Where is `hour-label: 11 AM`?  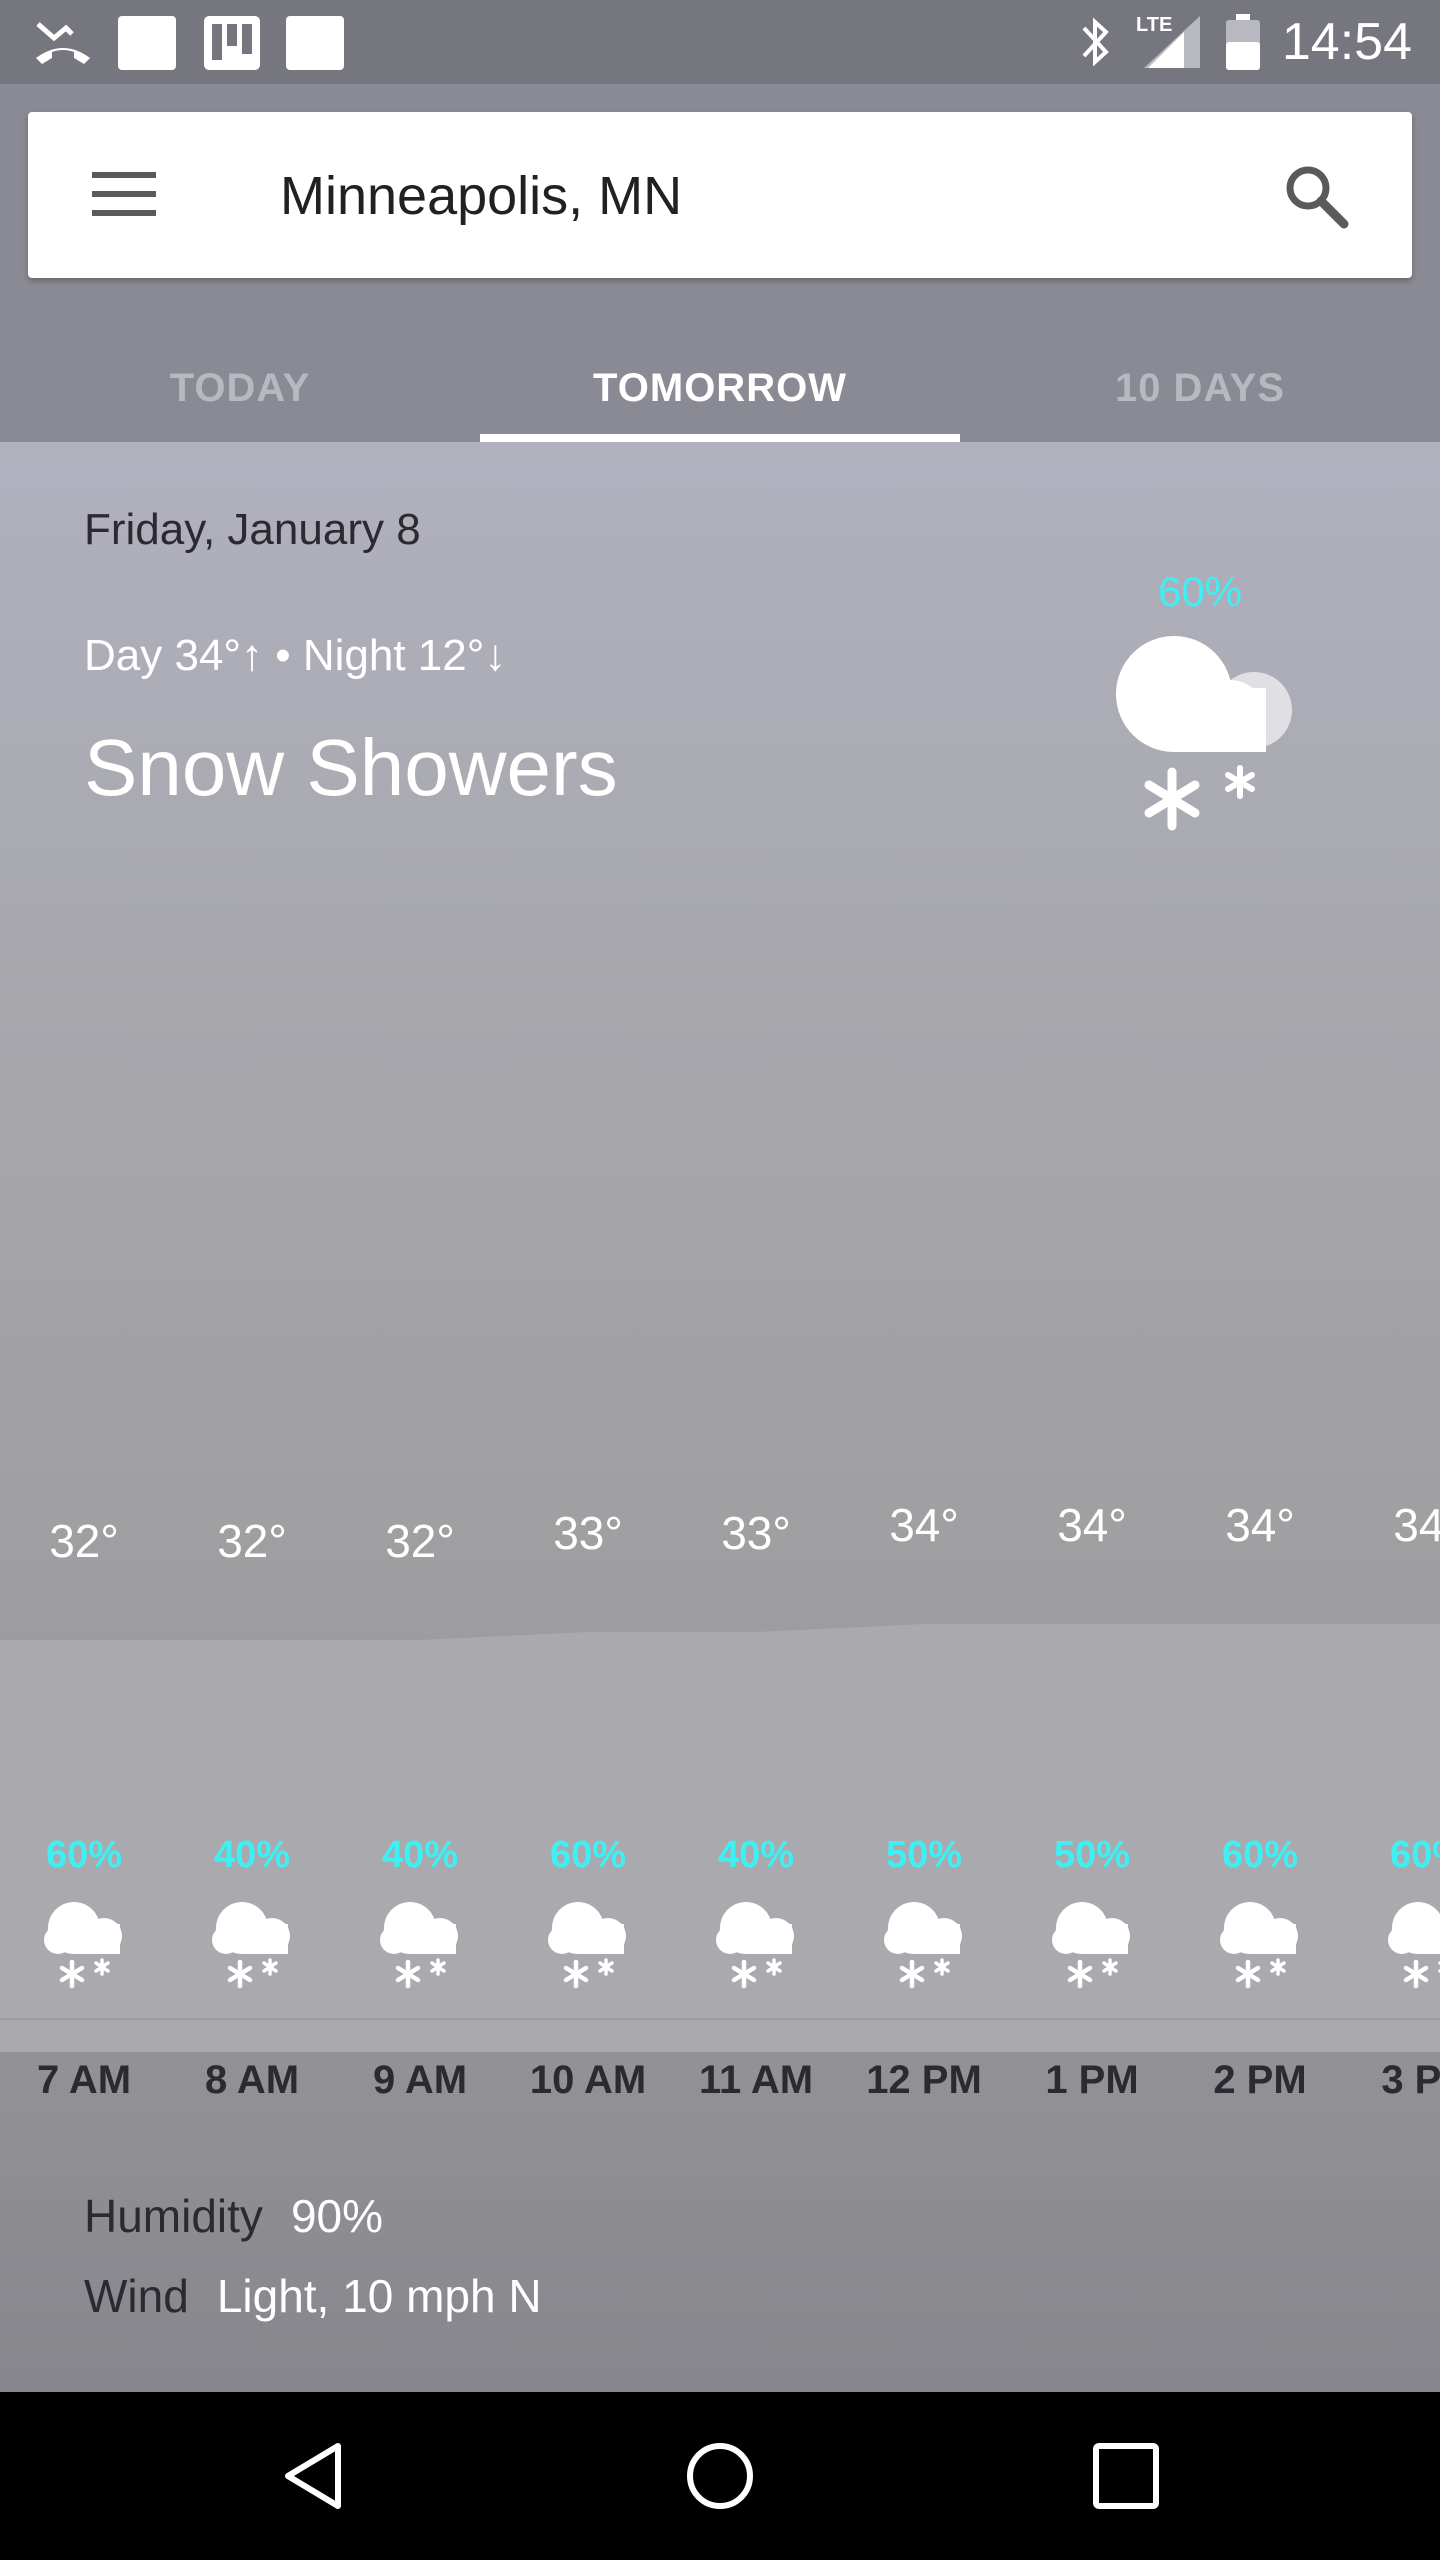
hour-label: 11 AM is located at coordinates (756, 2080).